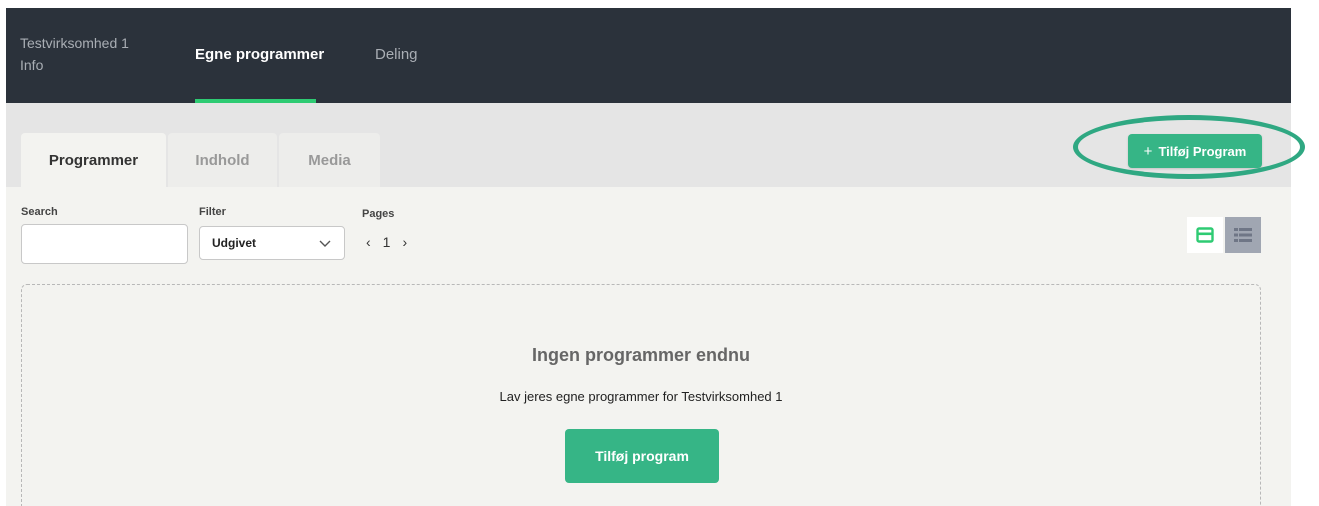  Describe the element at coordinates (212, 212) in the screenshot. I see `filter-label: Filter` at that location.